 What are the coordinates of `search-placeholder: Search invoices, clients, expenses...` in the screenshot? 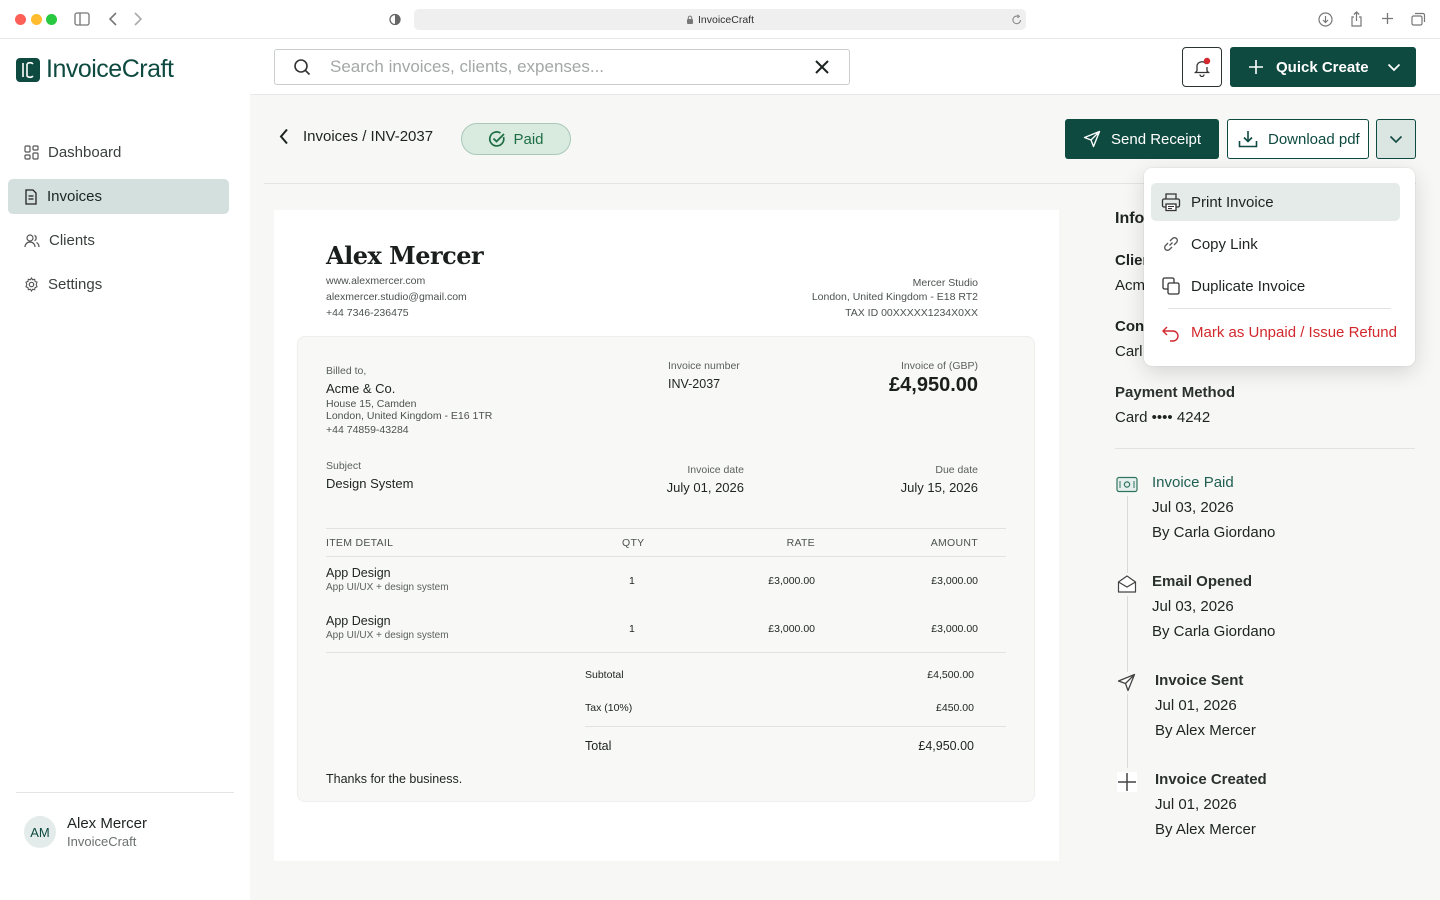 It's located at (467, 66).